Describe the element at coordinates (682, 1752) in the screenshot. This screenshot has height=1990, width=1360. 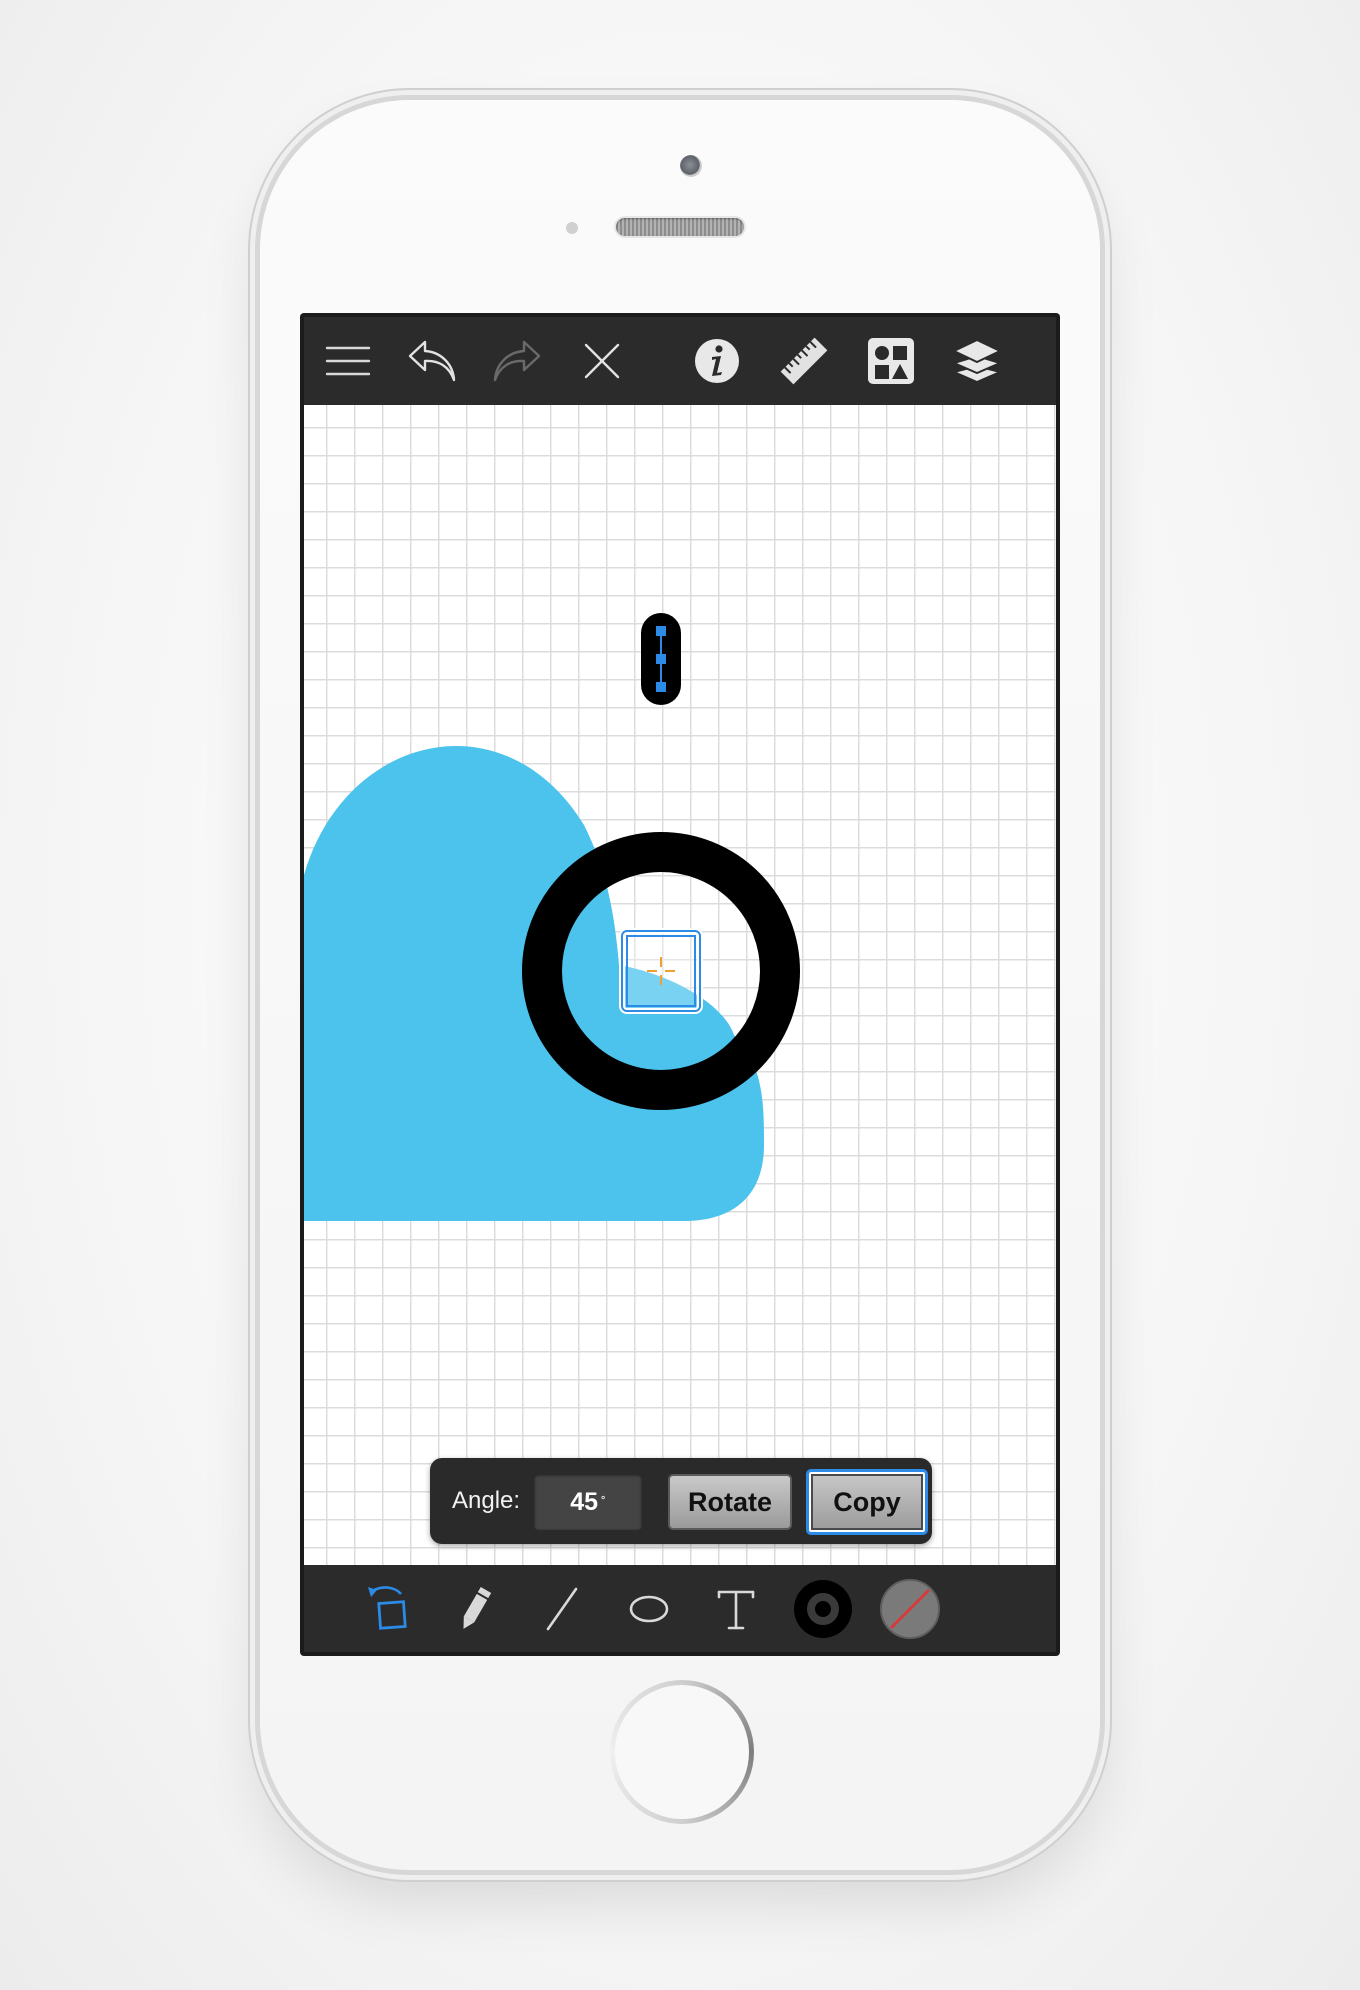
I see `home-button` at that location.